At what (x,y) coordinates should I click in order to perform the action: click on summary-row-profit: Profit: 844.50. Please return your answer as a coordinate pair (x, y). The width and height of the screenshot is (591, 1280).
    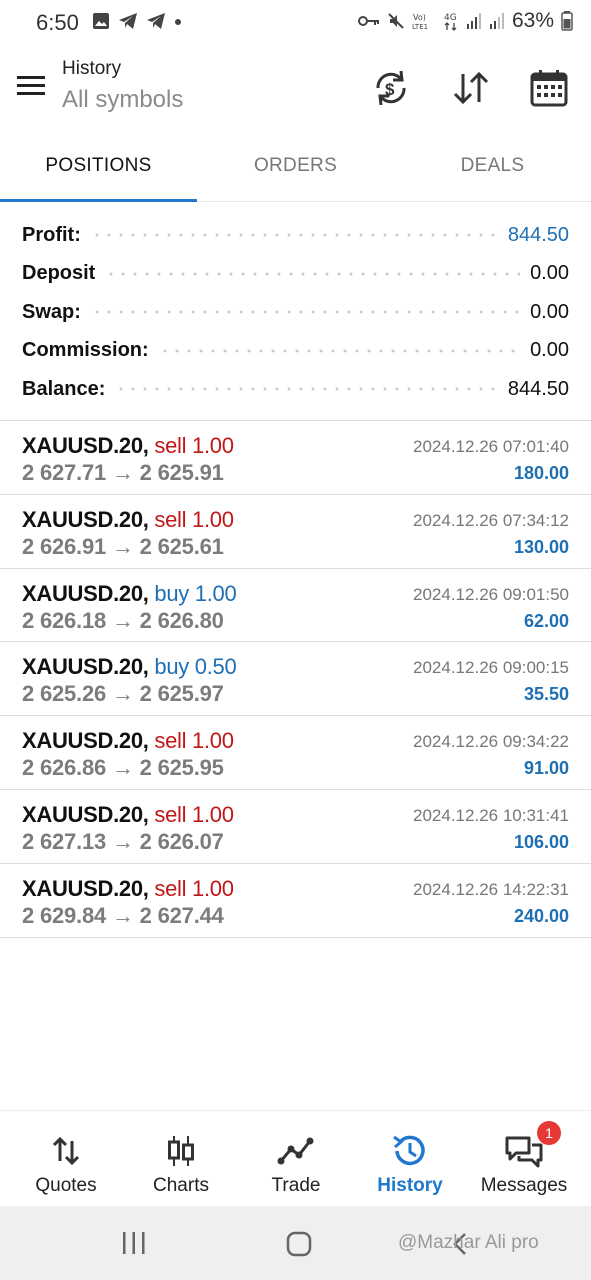
    Looking at the image, I should click on (295, 235).